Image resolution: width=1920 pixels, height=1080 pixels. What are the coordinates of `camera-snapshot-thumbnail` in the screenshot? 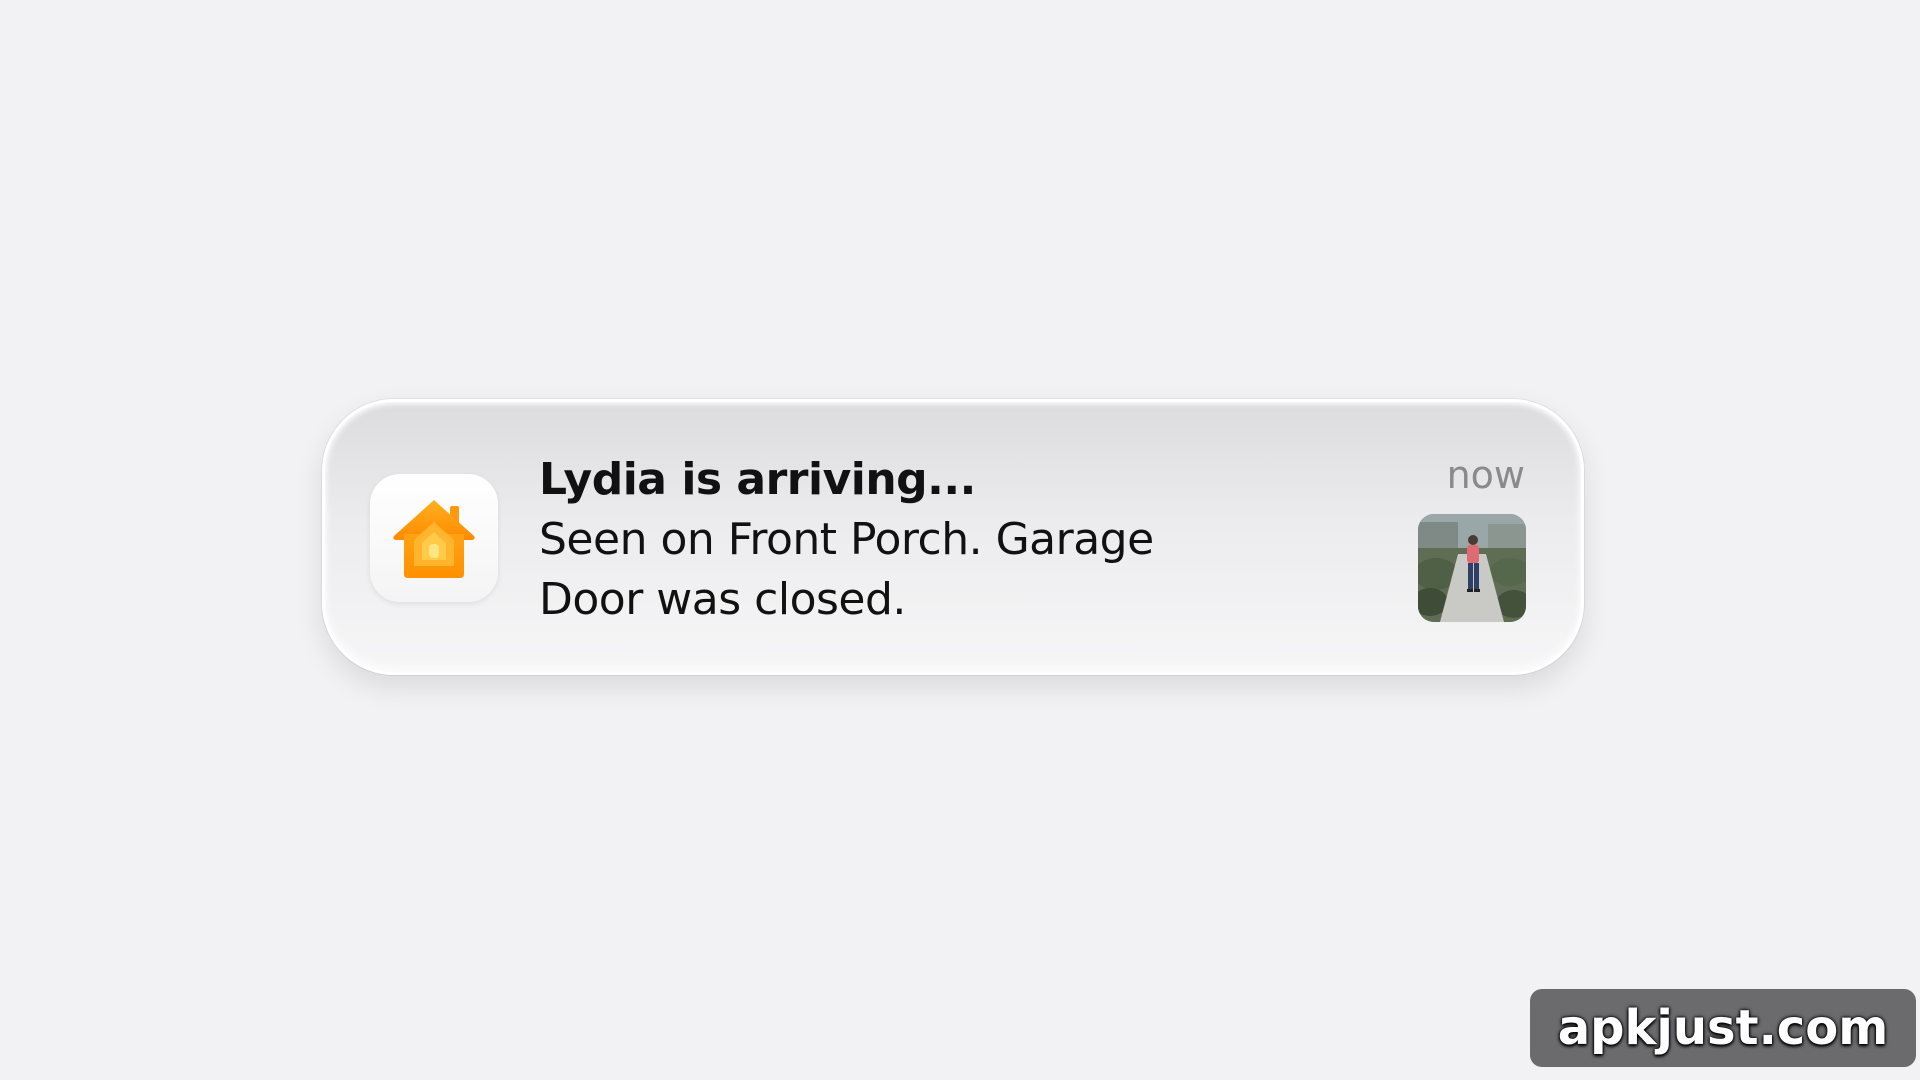 It's located at (1472, 568).